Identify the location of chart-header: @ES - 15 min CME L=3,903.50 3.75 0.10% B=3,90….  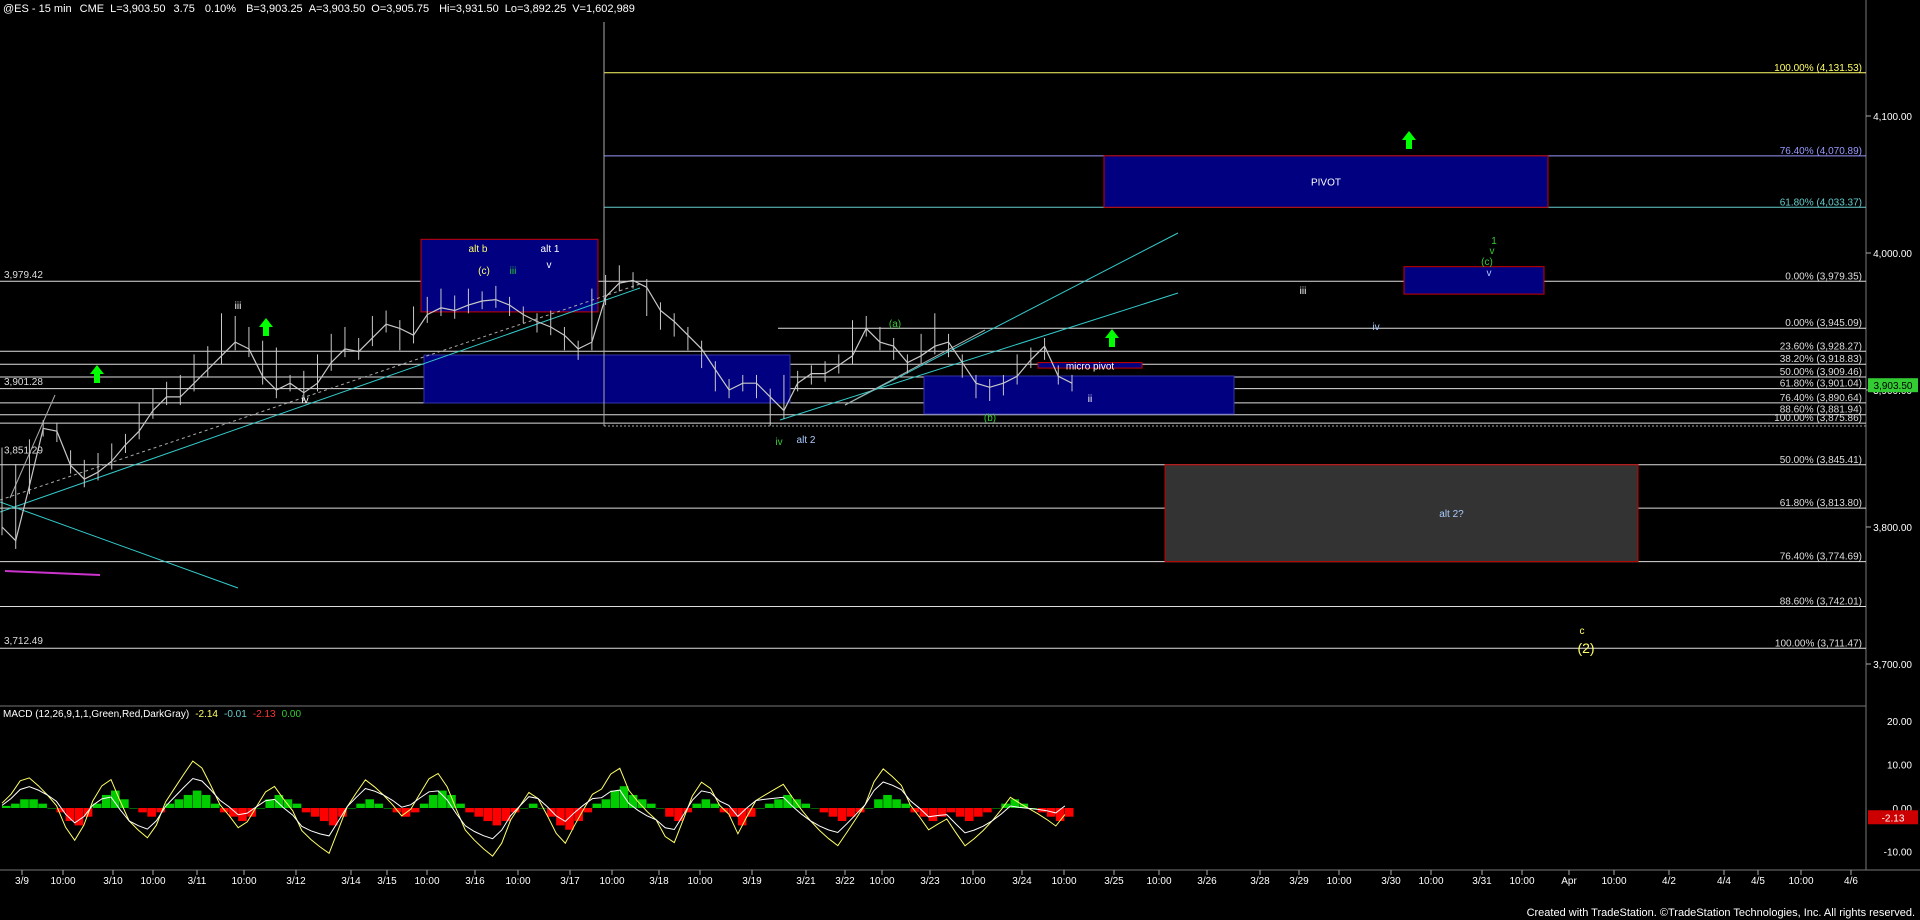
(319, 9).